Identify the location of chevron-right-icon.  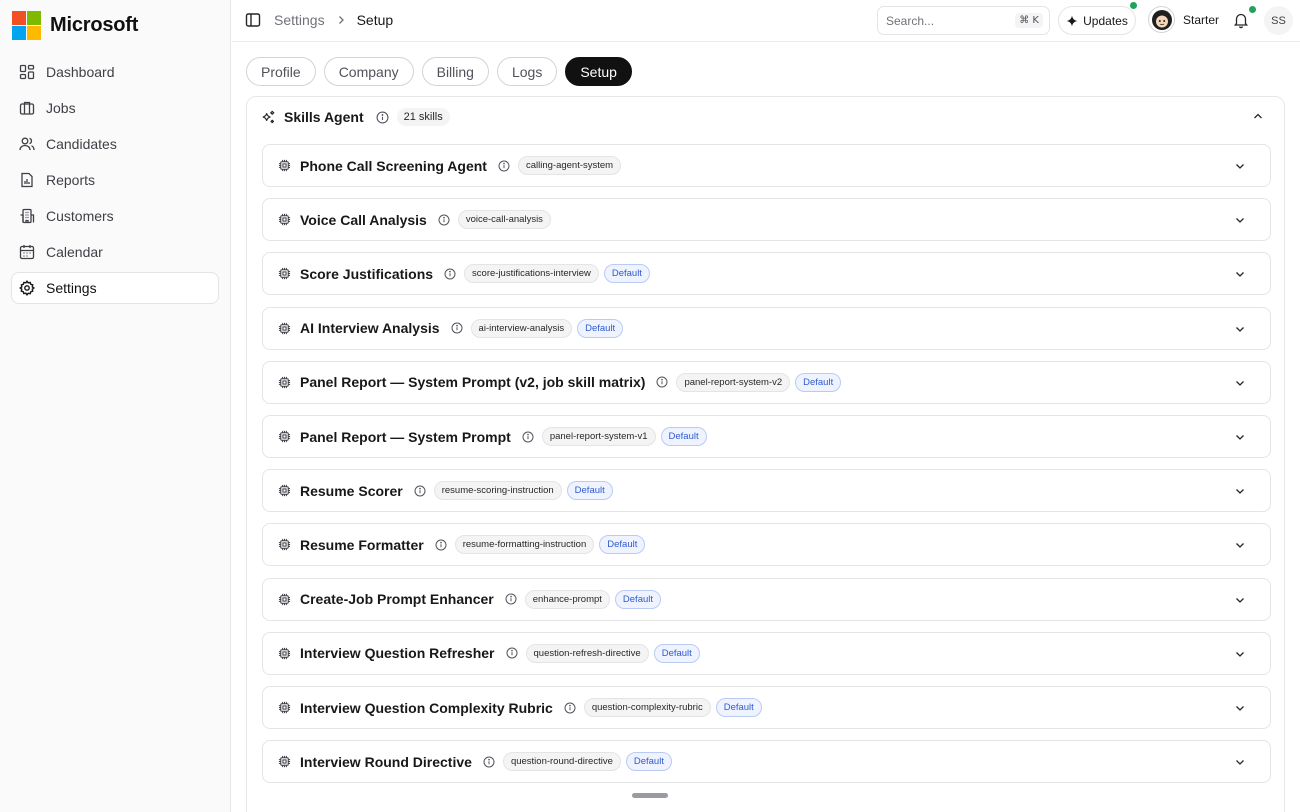
(341, 20).